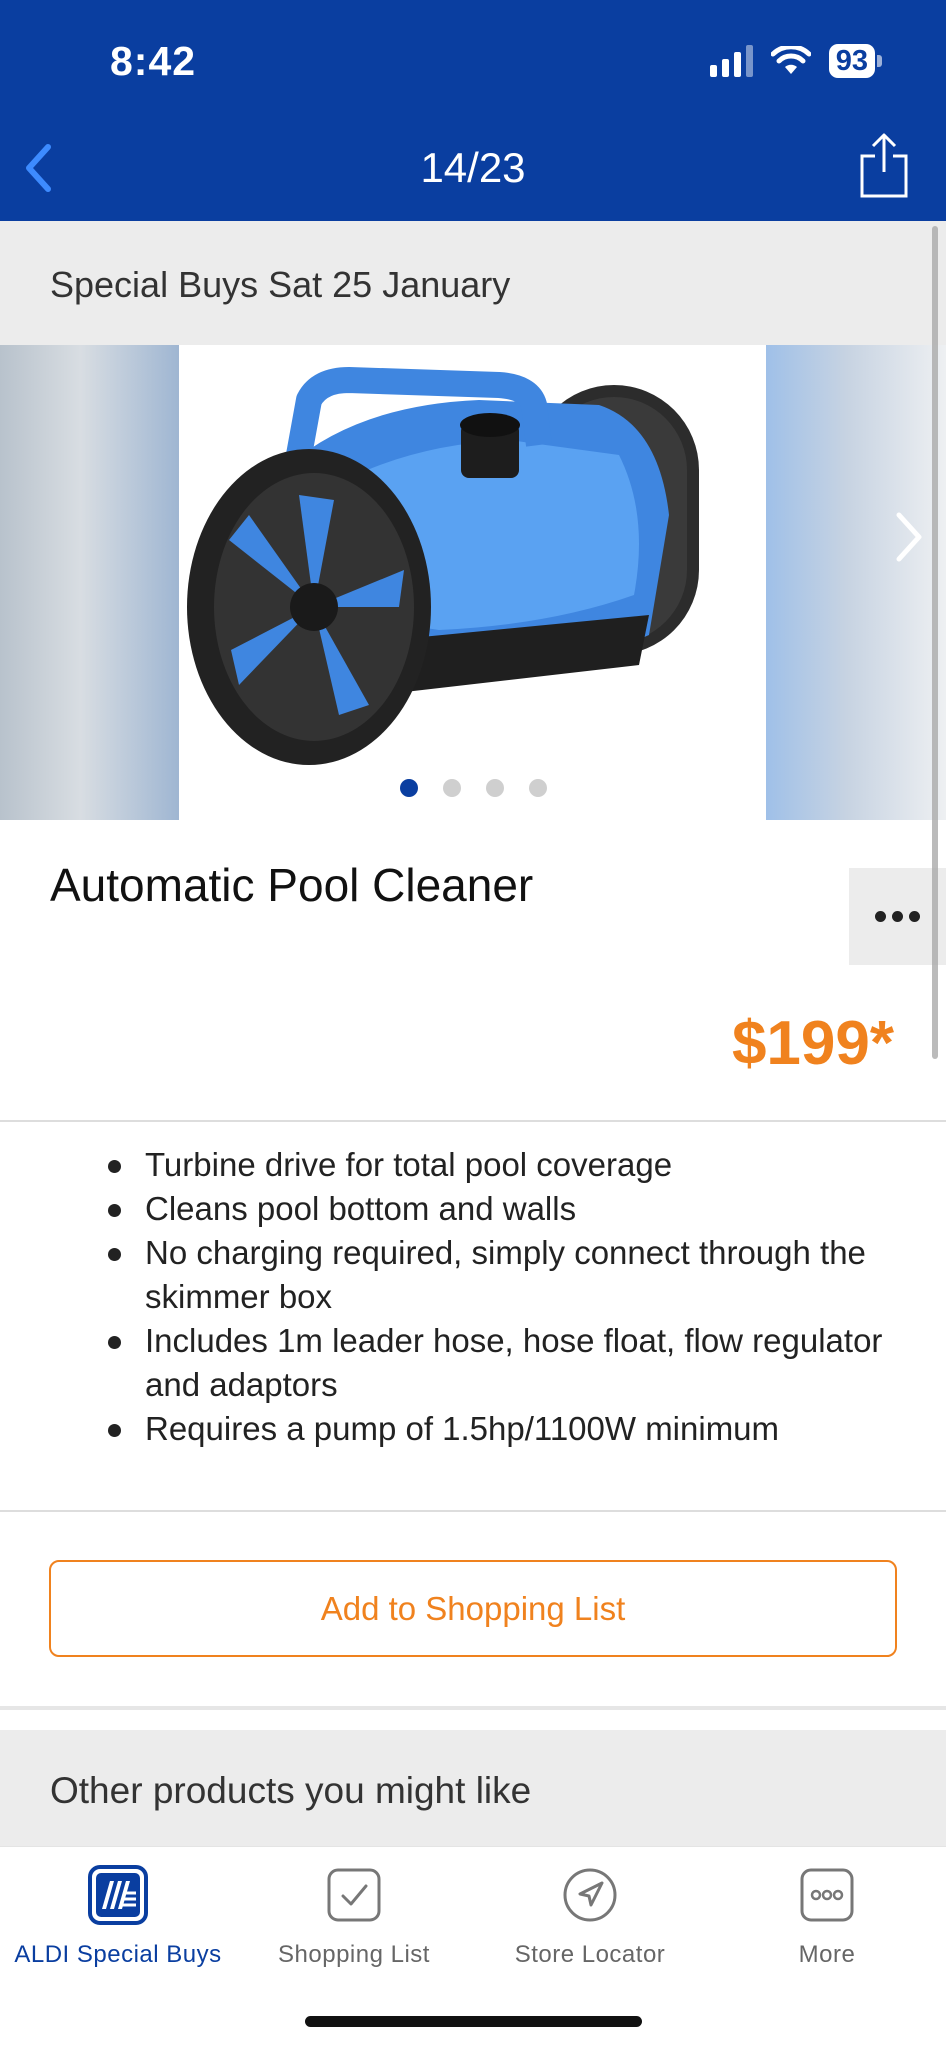  I want to click on battery-icon: 93, so click(855, 61).